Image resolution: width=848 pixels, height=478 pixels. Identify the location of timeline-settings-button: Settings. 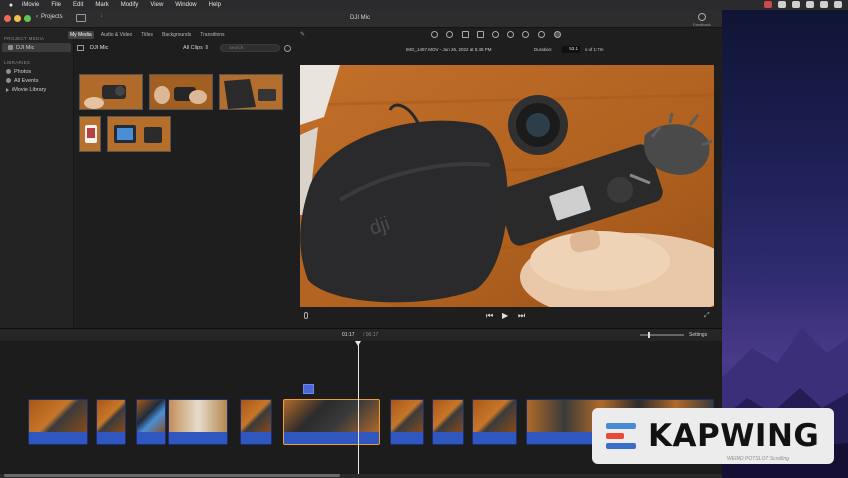
(698, 335).